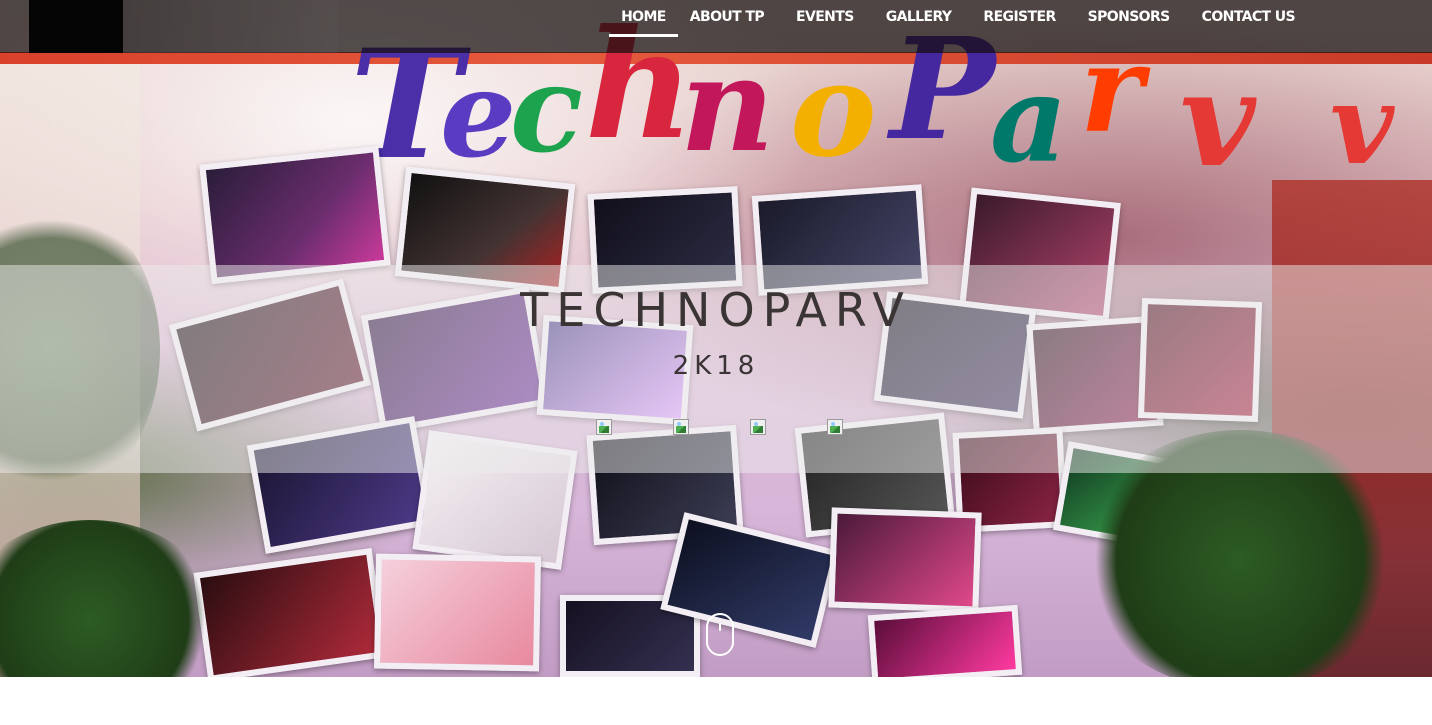 Image resolution: width=1432 pixels, height=725 pixels. What do you see at coordinates (643, 18) in the screenshot?
I see `nav-link-home: HOME` at bounding box center [643, 18].